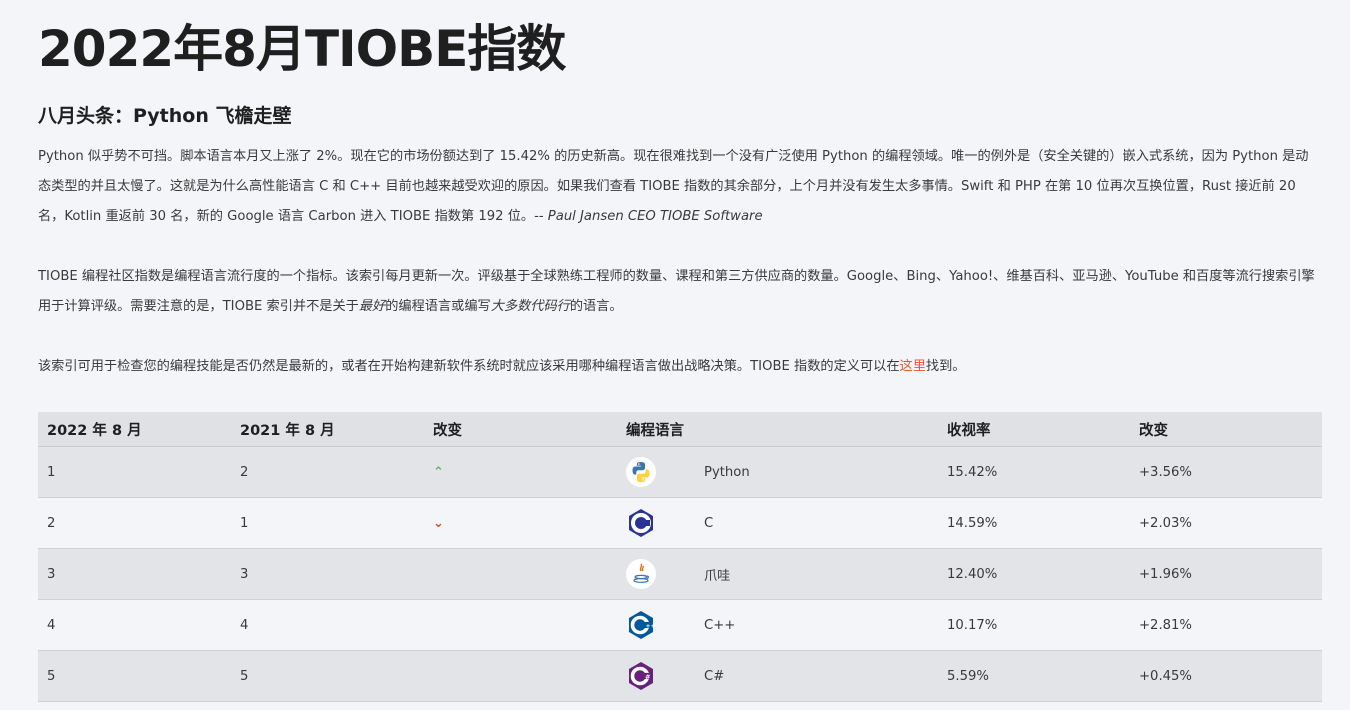 Image resolution: width=1350 pixels, height=710 pixels. What do you see at coordinates (1226, 523) in the screenshot?
I see `rating-change-cell: +2.03%` at bounding box center [1226, 523].